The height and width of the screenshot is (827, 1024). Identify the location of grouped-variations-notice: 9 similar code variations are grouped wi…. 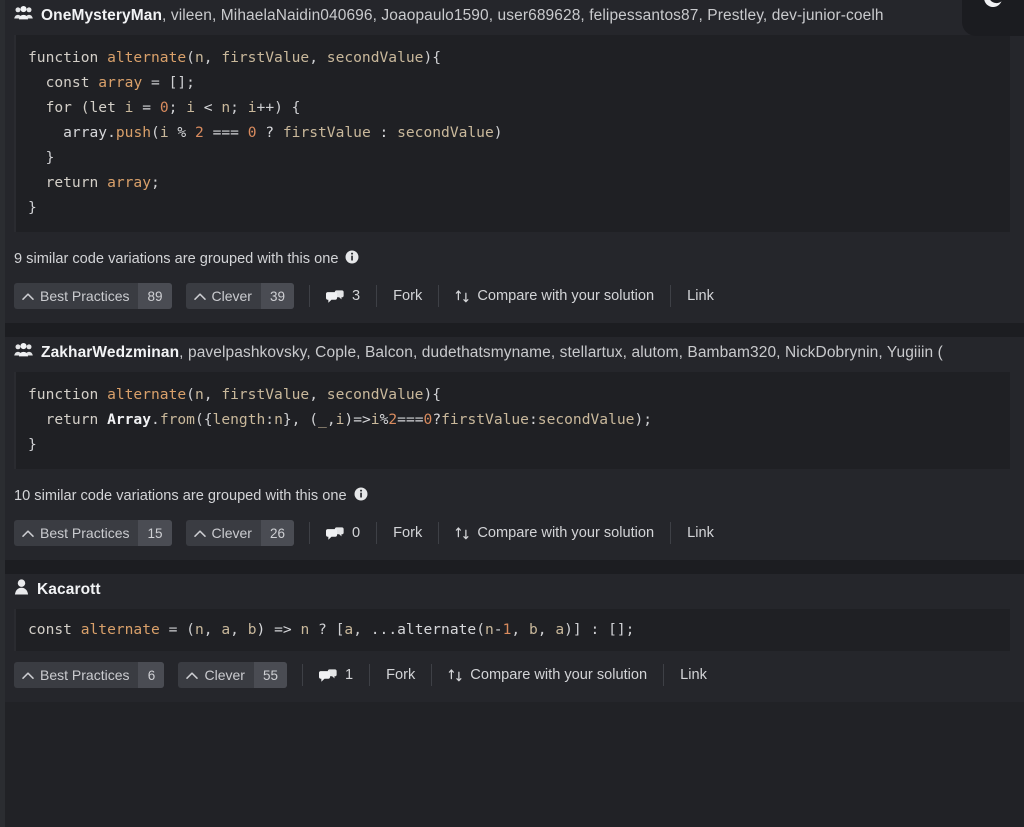
(512, 252).